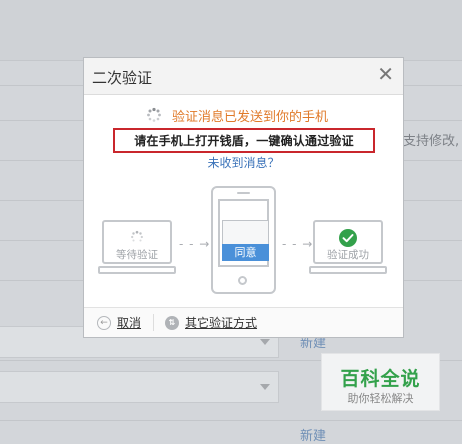  What do you see at coordinates (139, 387) in the screenshot?
I see `background-select` at bounding box center [139, 387].